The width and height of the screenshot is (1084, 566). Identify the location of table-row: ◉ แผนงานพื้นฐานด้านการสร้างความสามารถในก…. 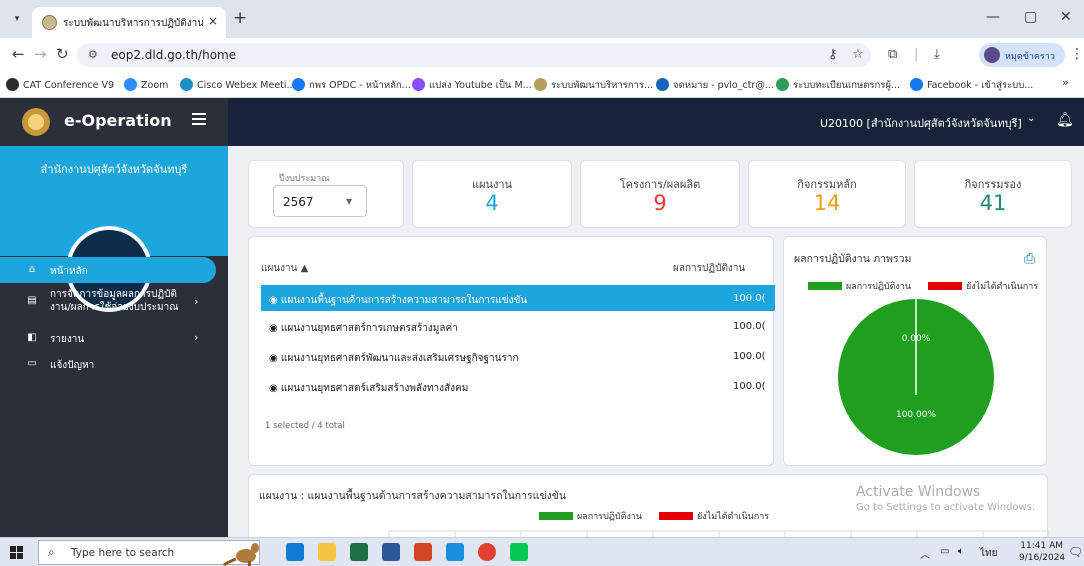
(518, 298).